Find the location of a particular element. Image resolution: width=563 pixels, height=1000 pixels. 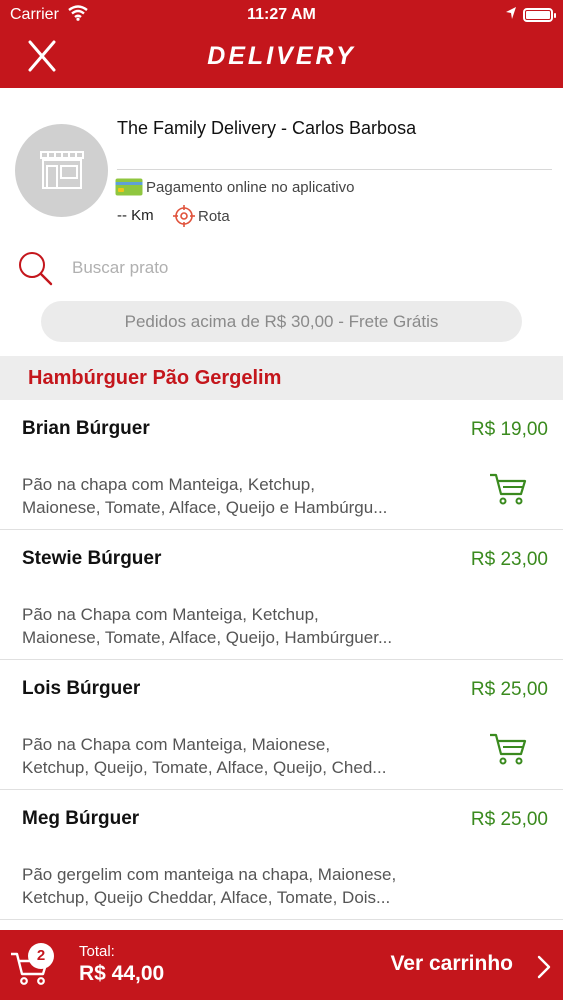

route-button: Rota is located at coordinates (201, 216).